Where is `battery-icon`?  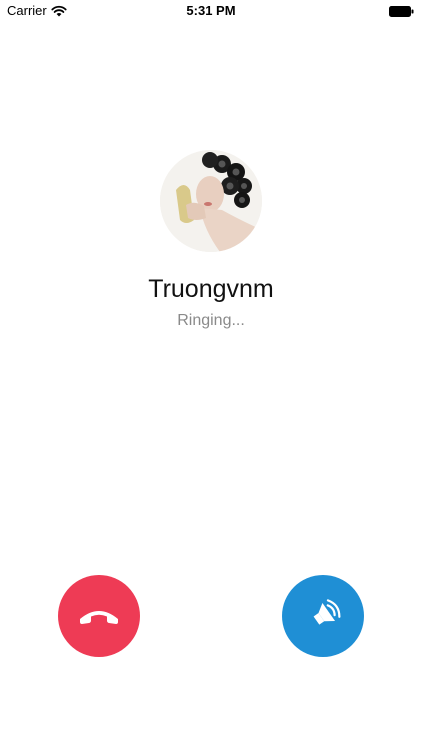
battery-icon is located at coordinates (401, 11).